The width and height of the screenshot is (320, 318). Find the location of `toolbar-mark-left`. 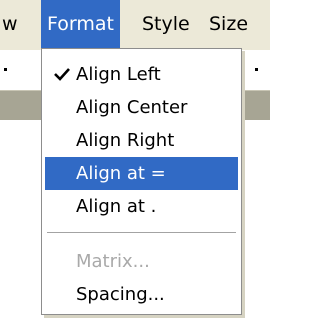

toolbar-mark-left is located at coordinates (5, 69).